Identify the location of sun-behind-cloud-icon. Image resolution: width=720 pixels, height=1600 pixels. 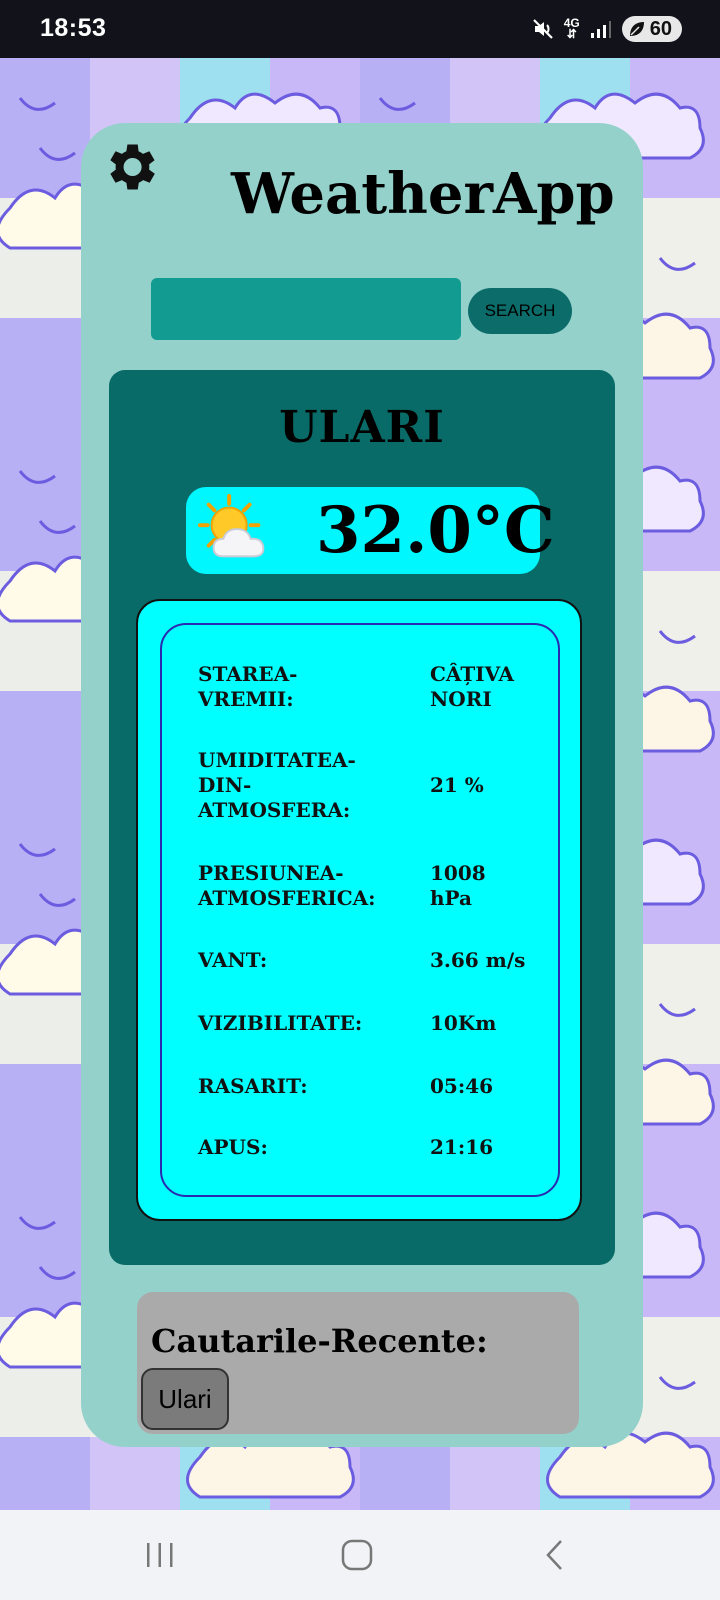
(231, 525).